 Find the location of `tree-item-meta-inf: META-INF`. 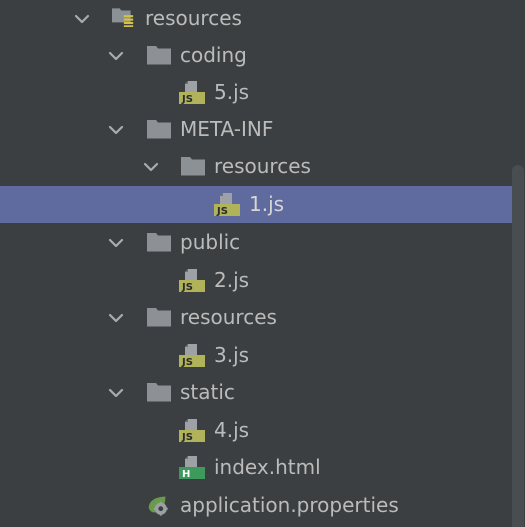

tree-item-meta-inf: META-INF is located at coordinates (256, 129).